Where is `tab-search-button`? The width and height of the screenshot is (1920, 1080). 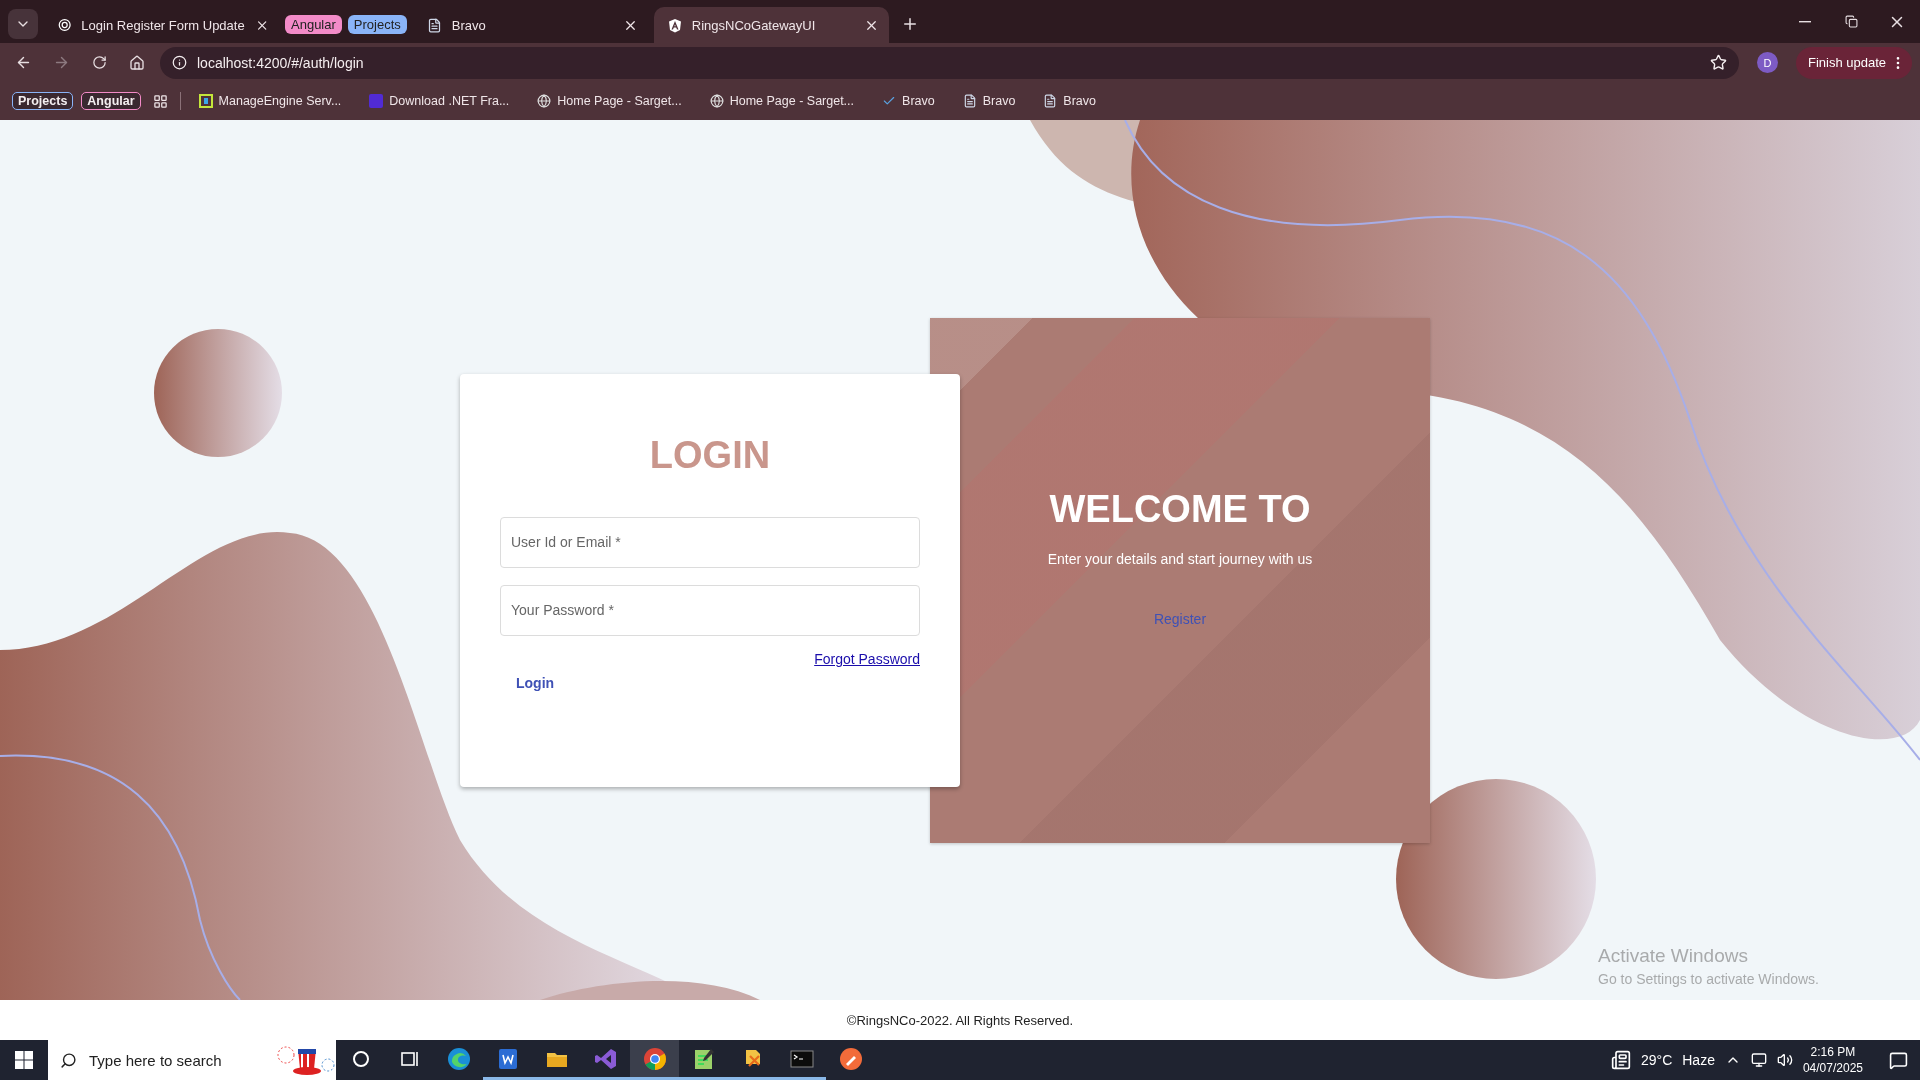
tab-search-button is located at coordinates (23, 24).